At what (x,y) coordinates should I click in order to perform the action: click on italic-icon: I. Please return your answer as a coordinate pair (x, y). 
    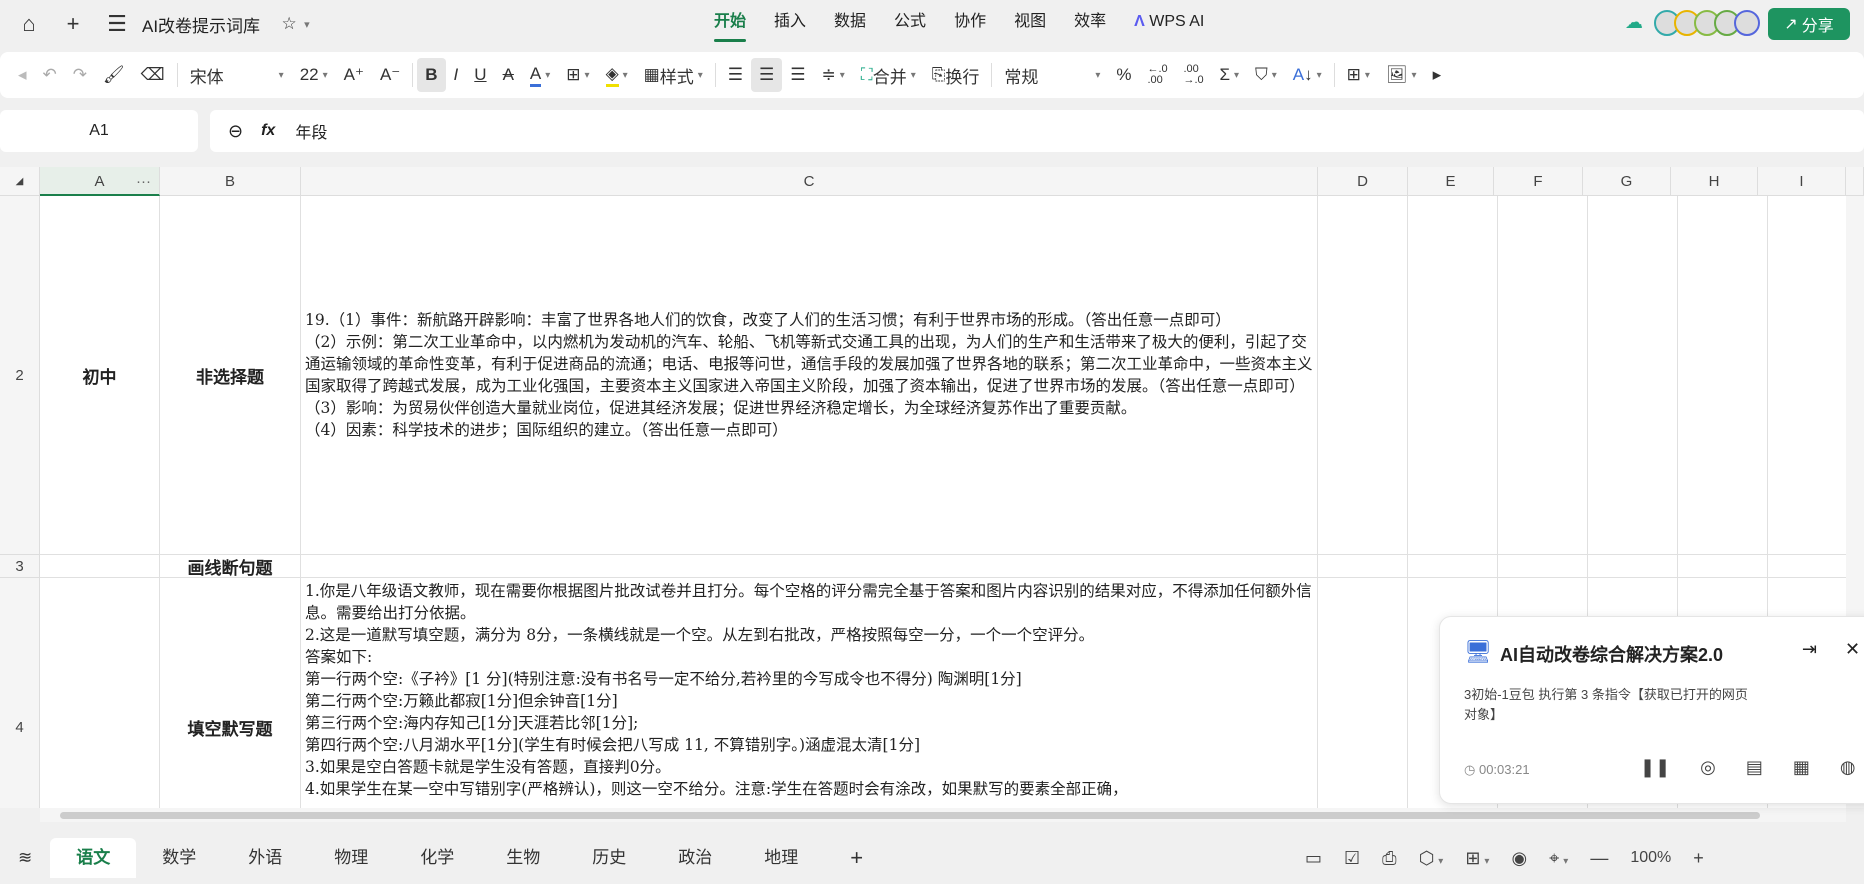
    Looking at the image, I should click on (456, 75).